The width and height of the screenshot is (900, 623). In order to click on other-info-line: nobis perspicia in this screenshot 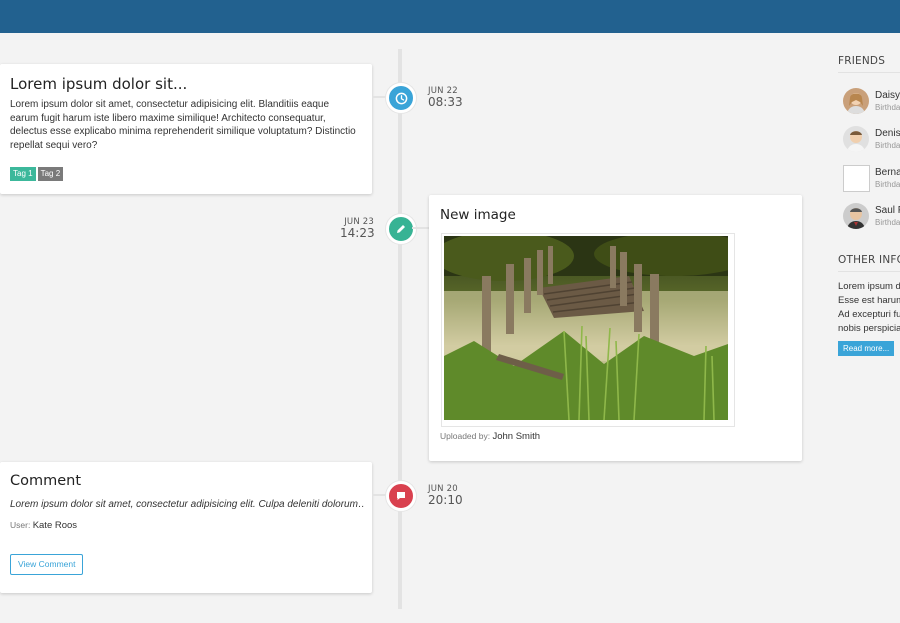, I will do `click(869, 328)`.